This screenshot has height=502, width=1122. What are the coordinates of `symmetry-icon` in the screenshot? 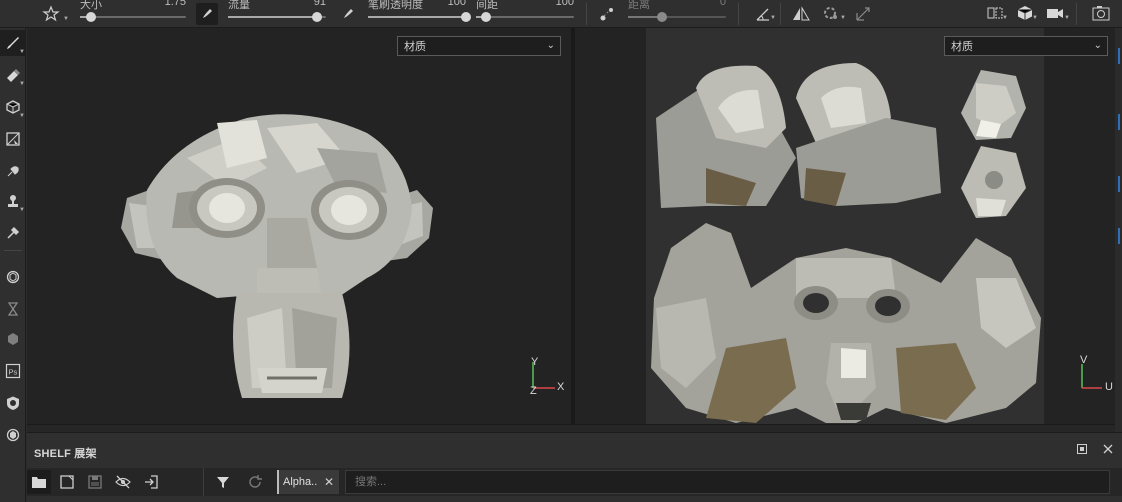 It's located at (801, 14).